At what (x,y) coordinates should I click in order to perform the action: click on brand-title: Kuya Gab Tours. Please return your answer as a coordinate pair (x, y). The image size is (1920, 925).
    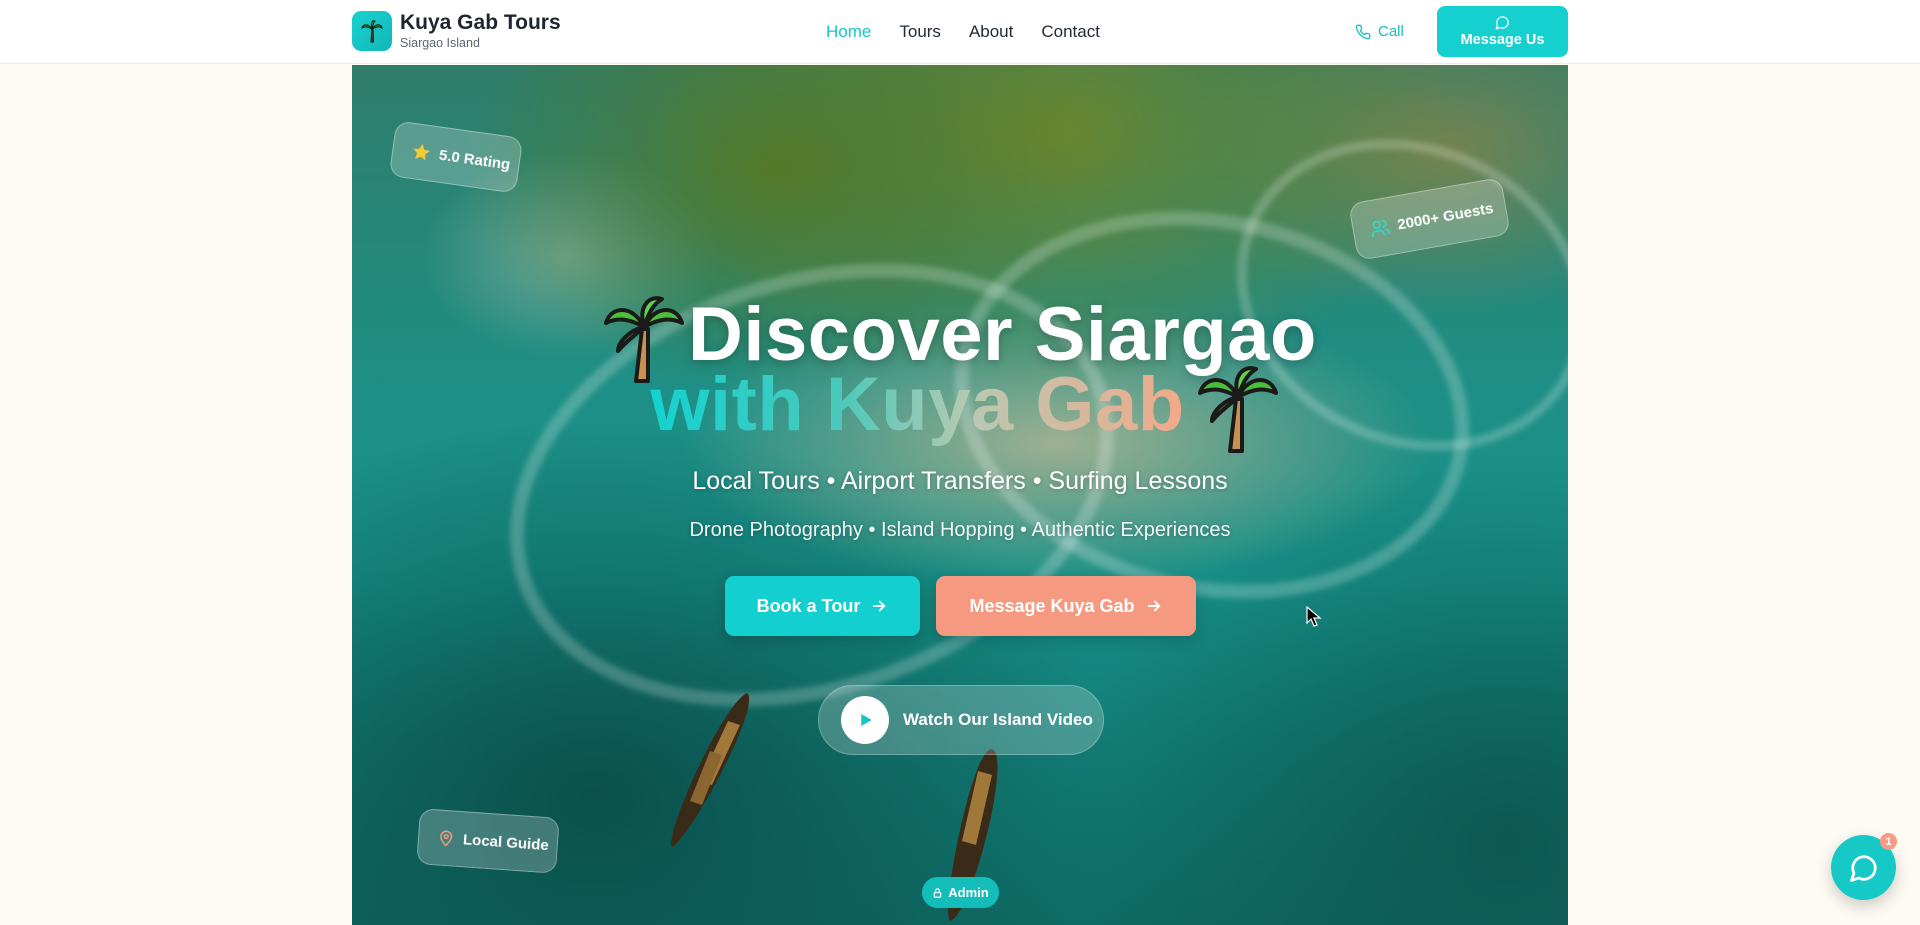
    Looking at the image, I should click on (480, 22).